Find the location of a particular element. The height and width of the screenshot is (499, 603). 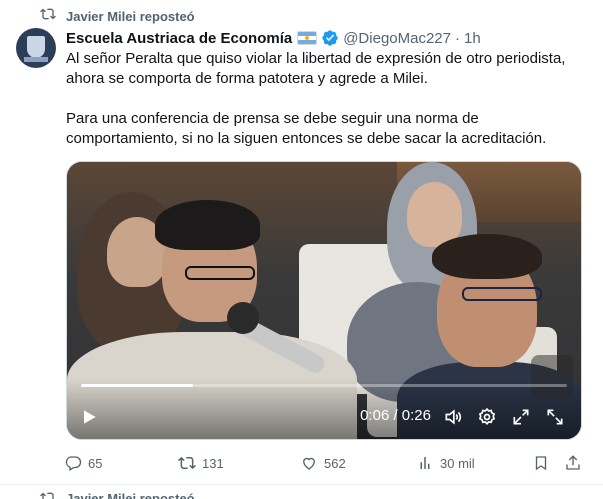

fullscreen-button is located at coordinates (555, 417).